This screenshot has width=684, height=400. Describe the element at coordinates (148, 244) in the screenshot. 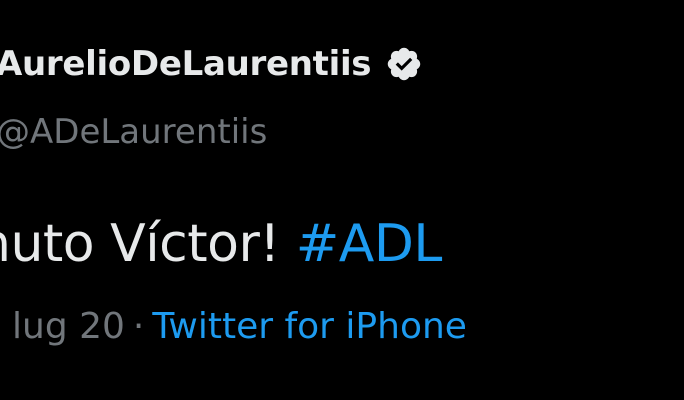

I see `tweet-text-body: nuto Víctor!` at that location.